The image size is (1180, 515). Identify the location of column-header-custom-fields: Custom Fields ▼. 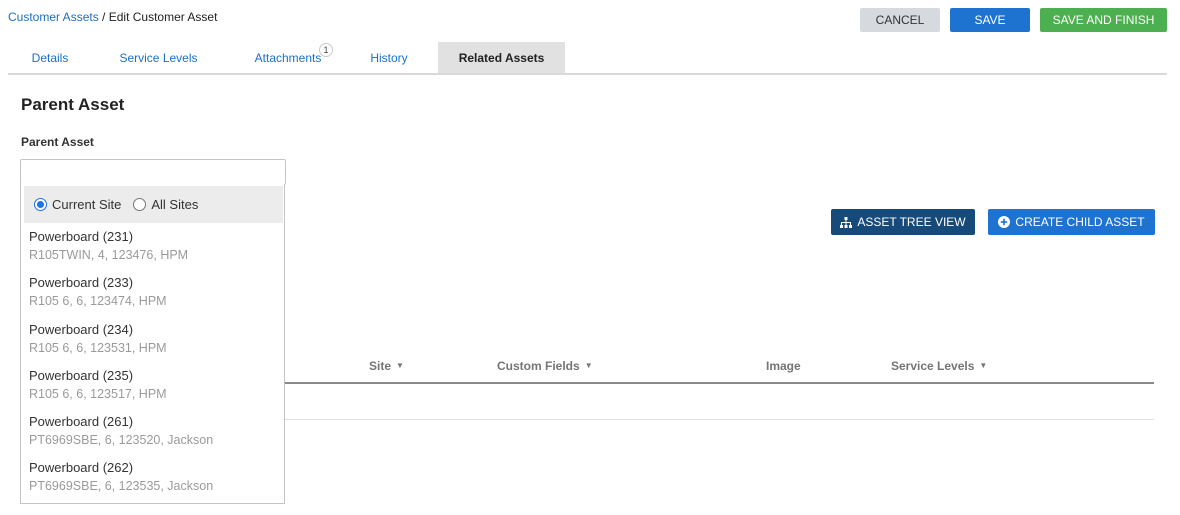
(545, 365).